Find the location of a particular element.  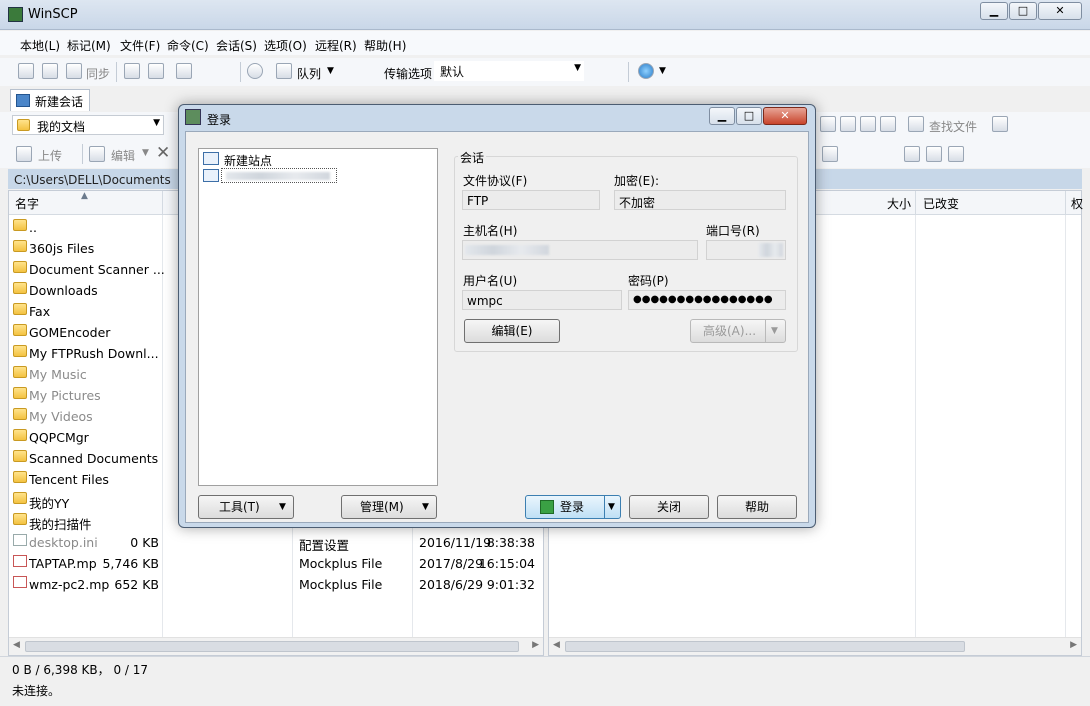

username-input: wmpc is located at coordinates (542, 300).